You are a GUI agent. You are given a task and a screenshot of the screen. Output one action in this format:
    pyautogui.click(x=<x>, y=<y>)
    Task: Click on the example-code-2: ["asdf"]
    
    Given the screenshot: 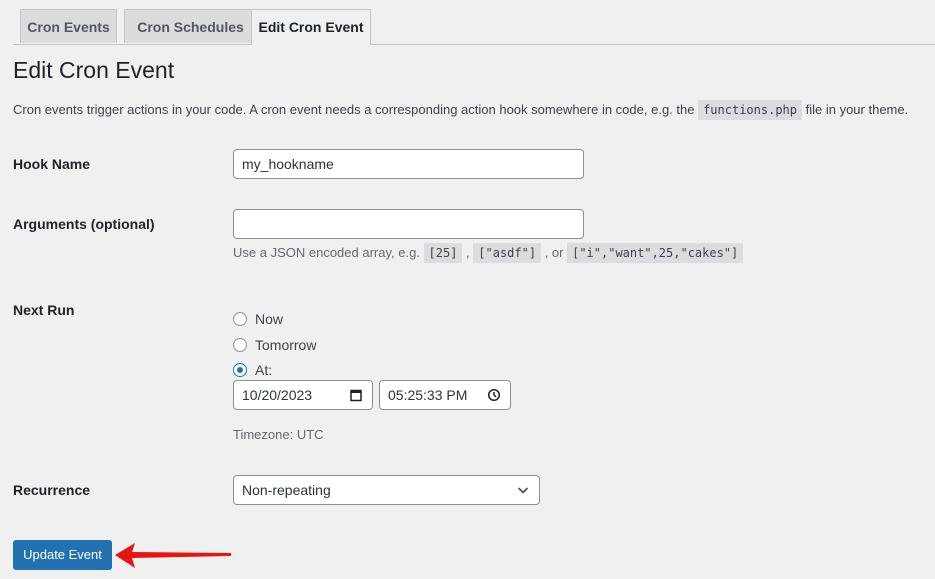 What is the action you would take?
    pyautogui.click(x=507, y=253)
    